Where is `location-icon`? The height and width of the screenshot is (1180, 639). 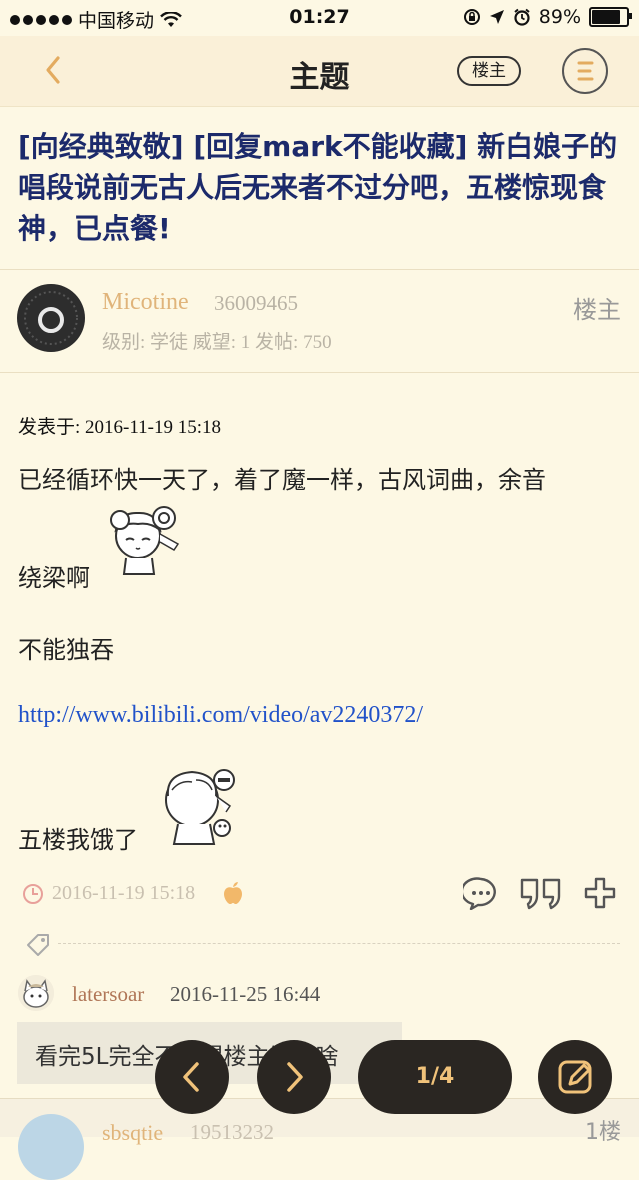 location-icon is located at coordinates (496, 17).